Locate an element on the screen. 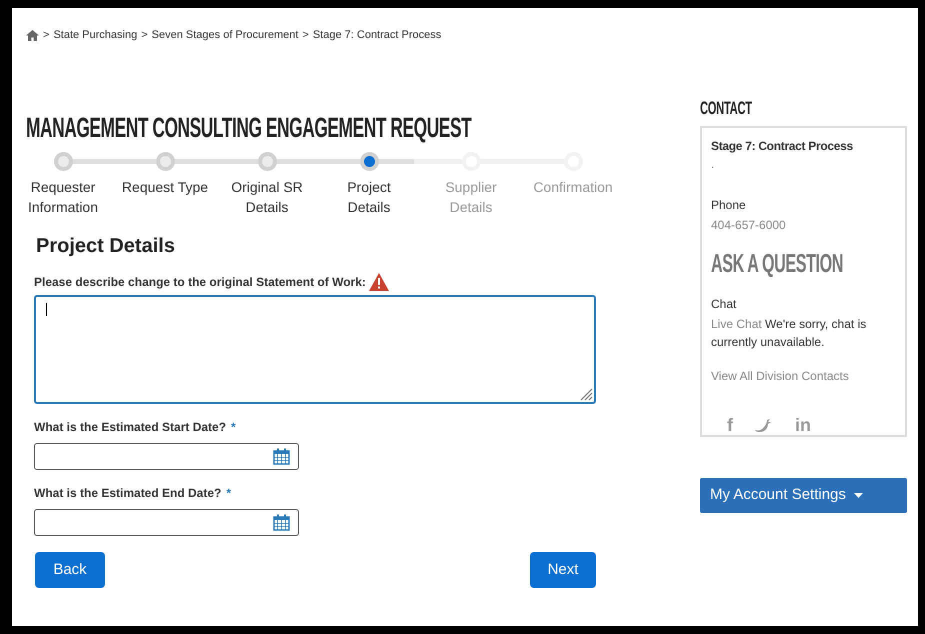 Image resolution: width=925 pixels, height=634 pixels. field-label: What is the Estimated End Date? is located at coordinates (128, 493).